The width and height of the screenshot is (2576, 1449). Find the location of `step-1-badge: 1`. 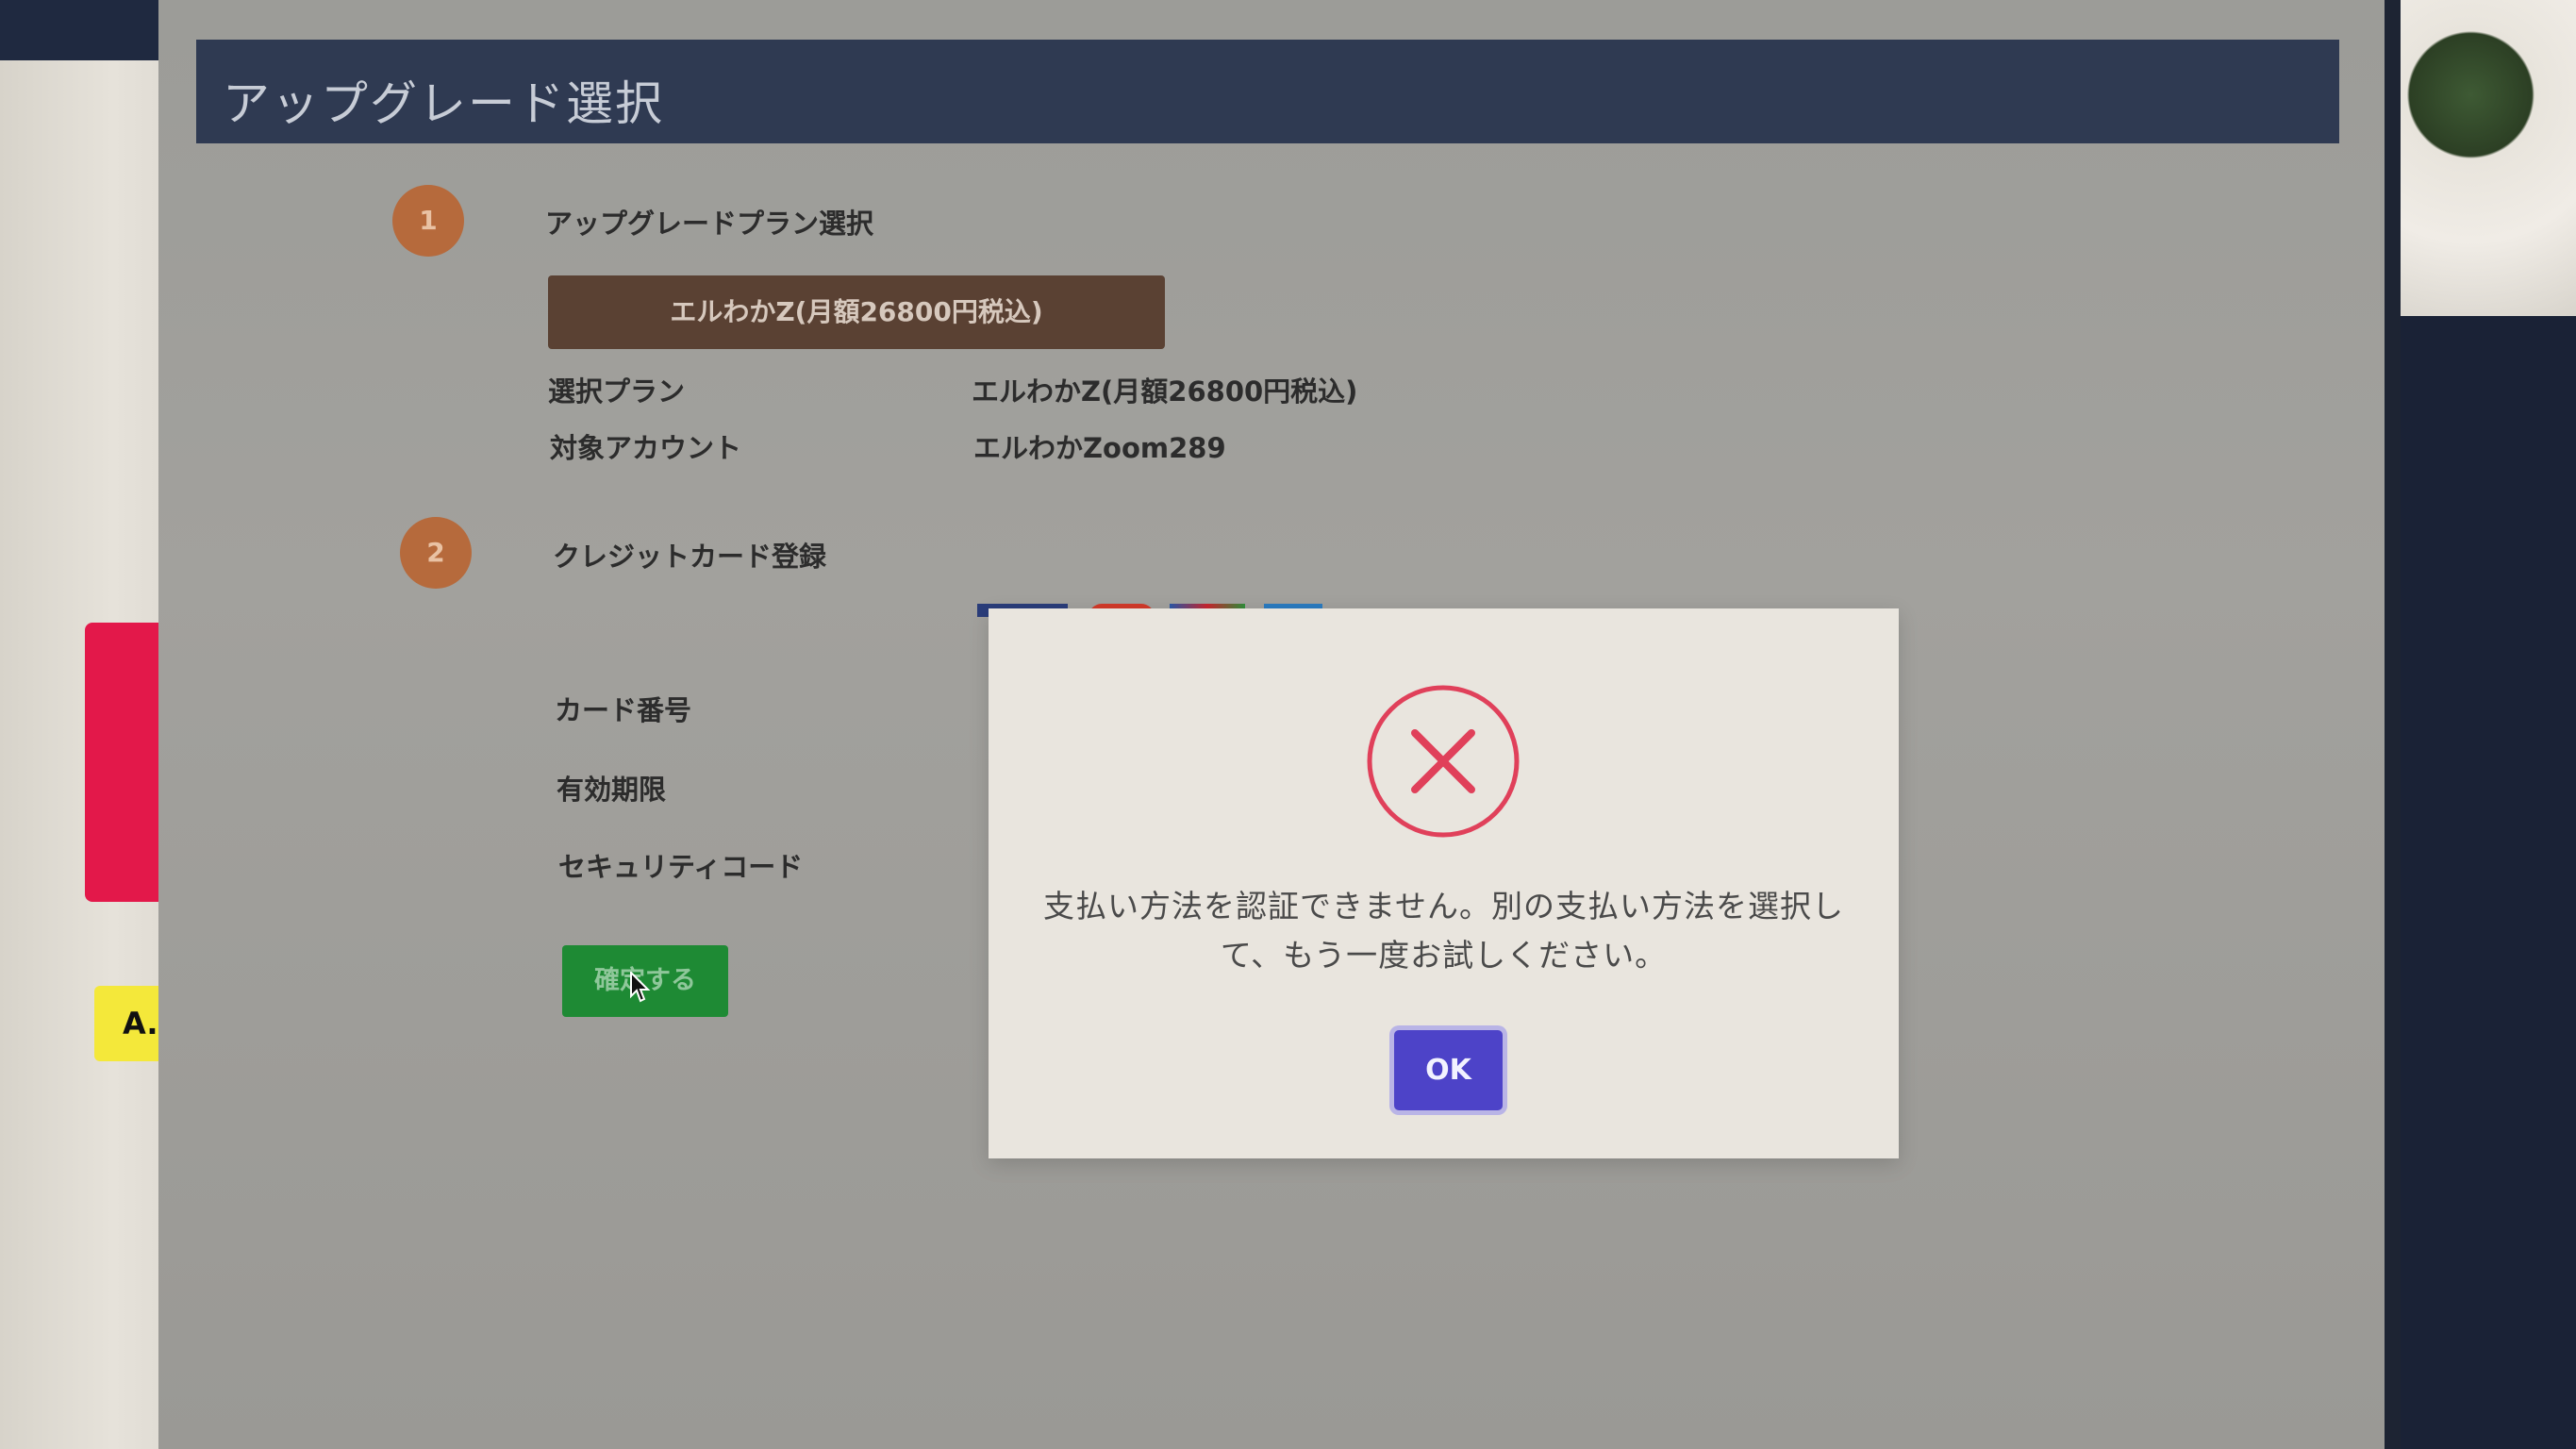

step-1-badge: 1 is located at coordinates (428, 221).